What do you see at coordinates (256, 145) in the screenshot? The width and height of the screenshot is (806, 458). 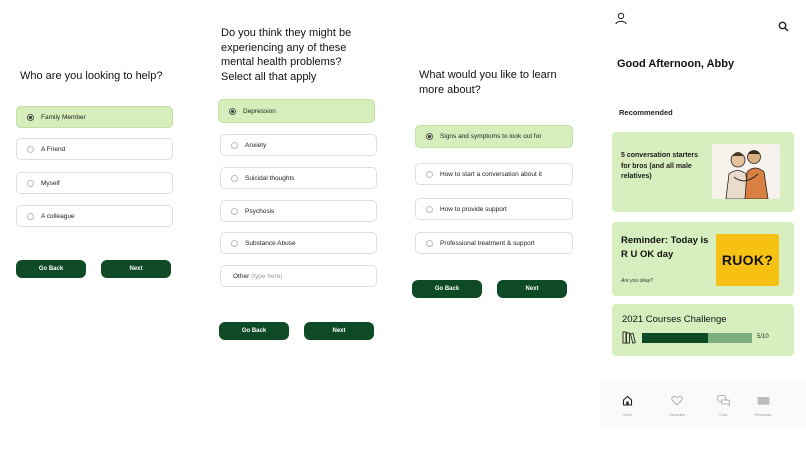 I see `option-label: Anxiety` at bounding box center [256, 145].